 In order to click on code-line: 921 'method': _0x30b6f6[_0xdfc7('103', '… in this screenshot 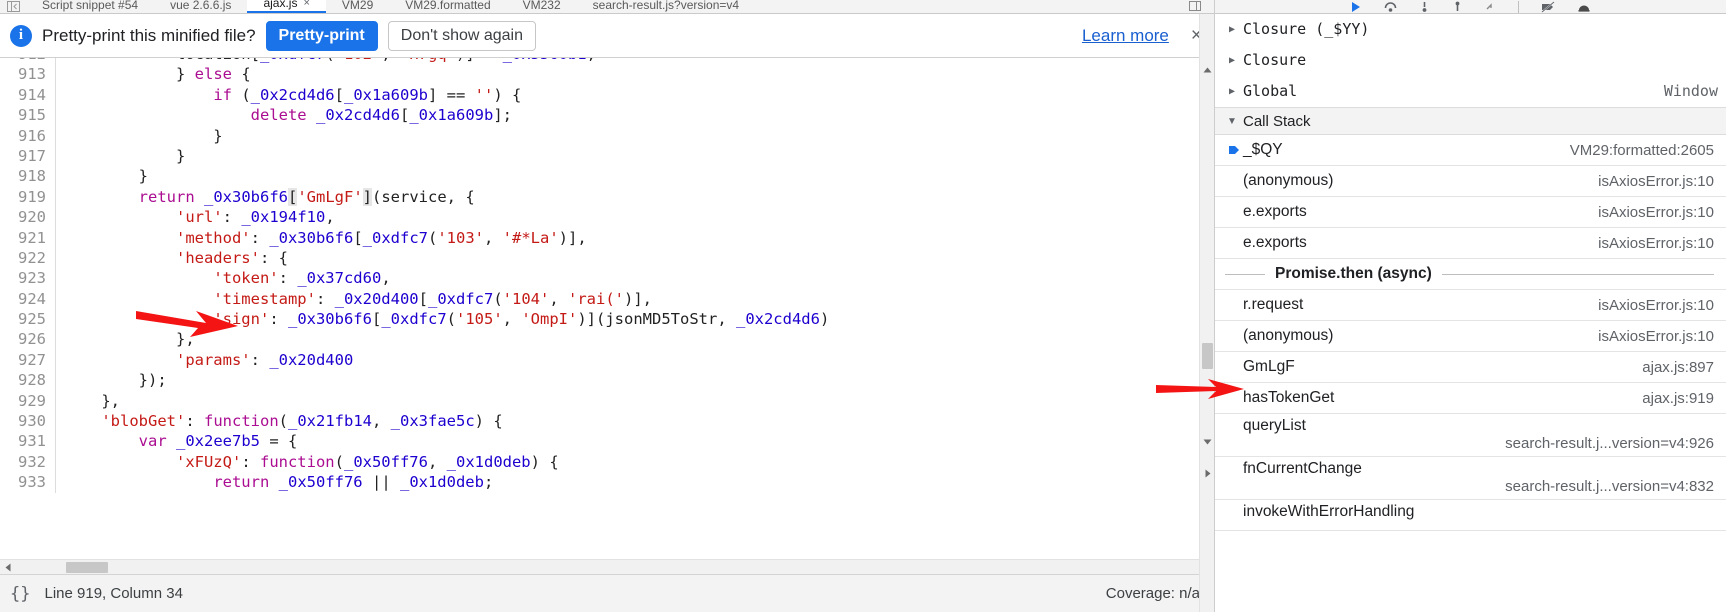, I will do `click(599, 237)`.